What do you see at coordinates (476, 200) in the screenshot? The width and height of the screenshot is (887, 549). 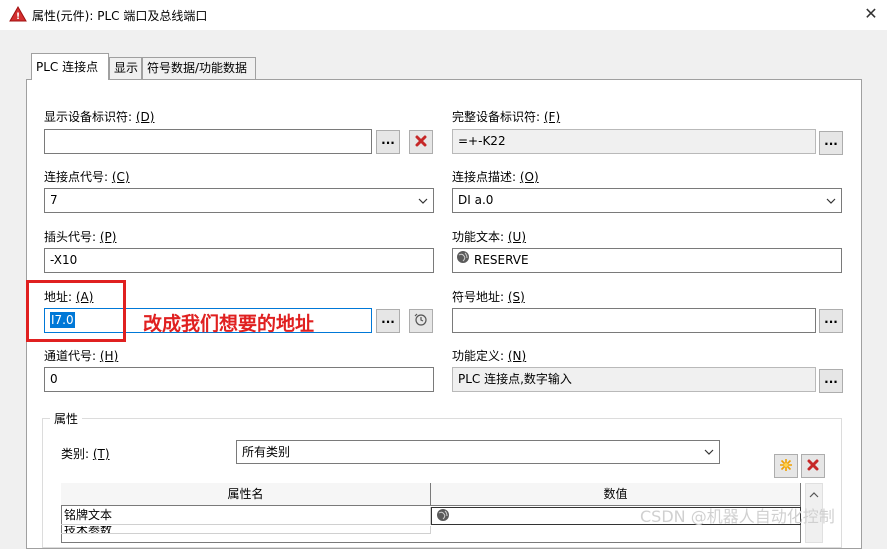 I see `connection-point-desc-value: DI a.0` at bounding box center [476, 200].